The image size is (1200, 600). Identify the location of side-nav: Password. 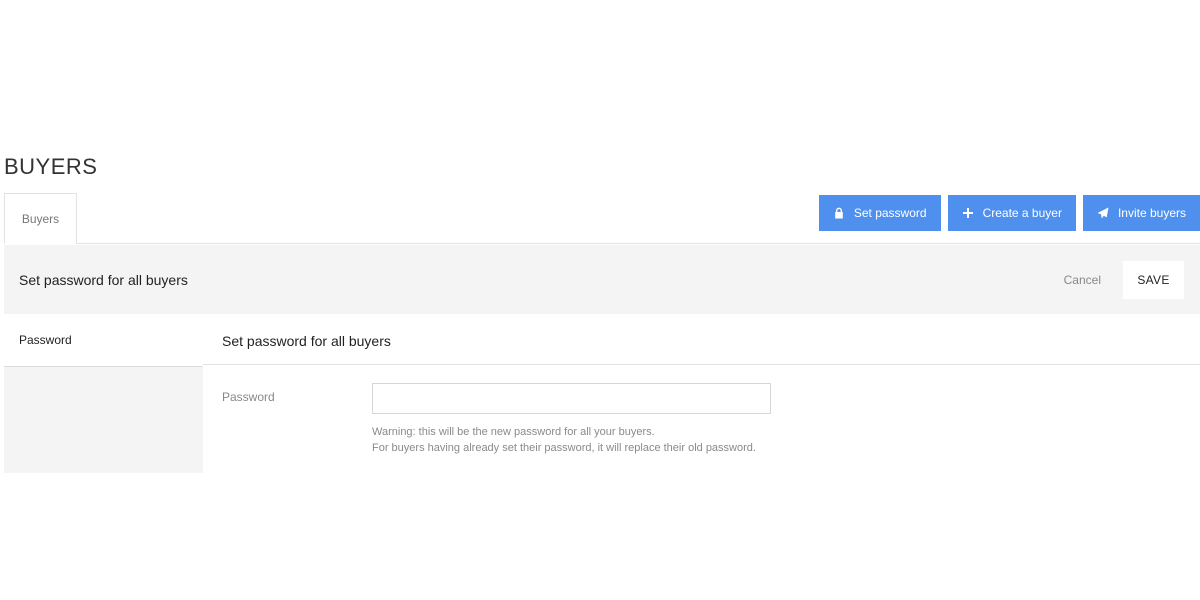
(103, 393).